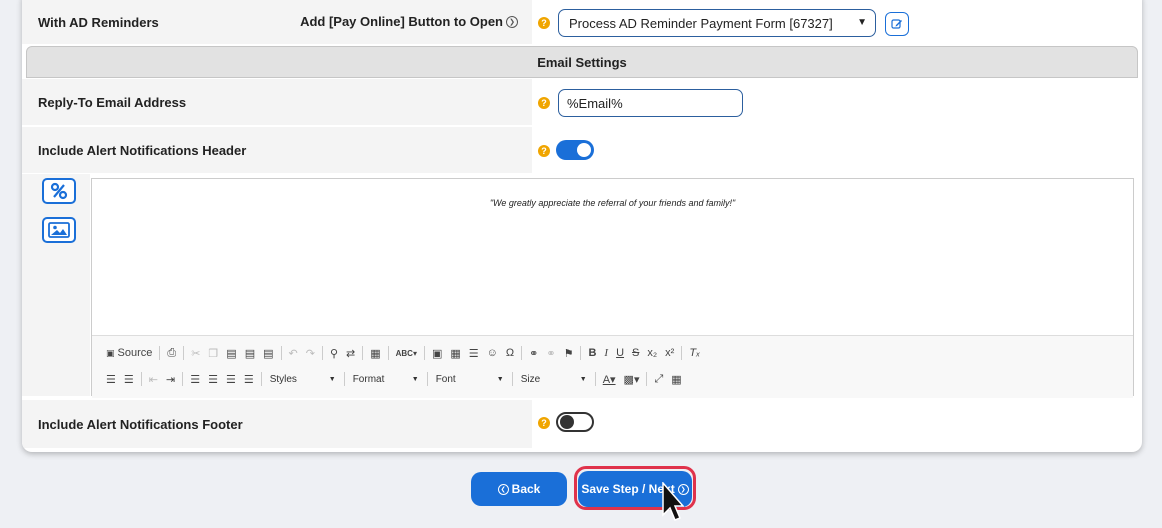 The height and width of the screenshot is (528, 1162). Describe the element at coordinates (575, 422) in the screenshot. I see `alert-footer-toggle` at that location.